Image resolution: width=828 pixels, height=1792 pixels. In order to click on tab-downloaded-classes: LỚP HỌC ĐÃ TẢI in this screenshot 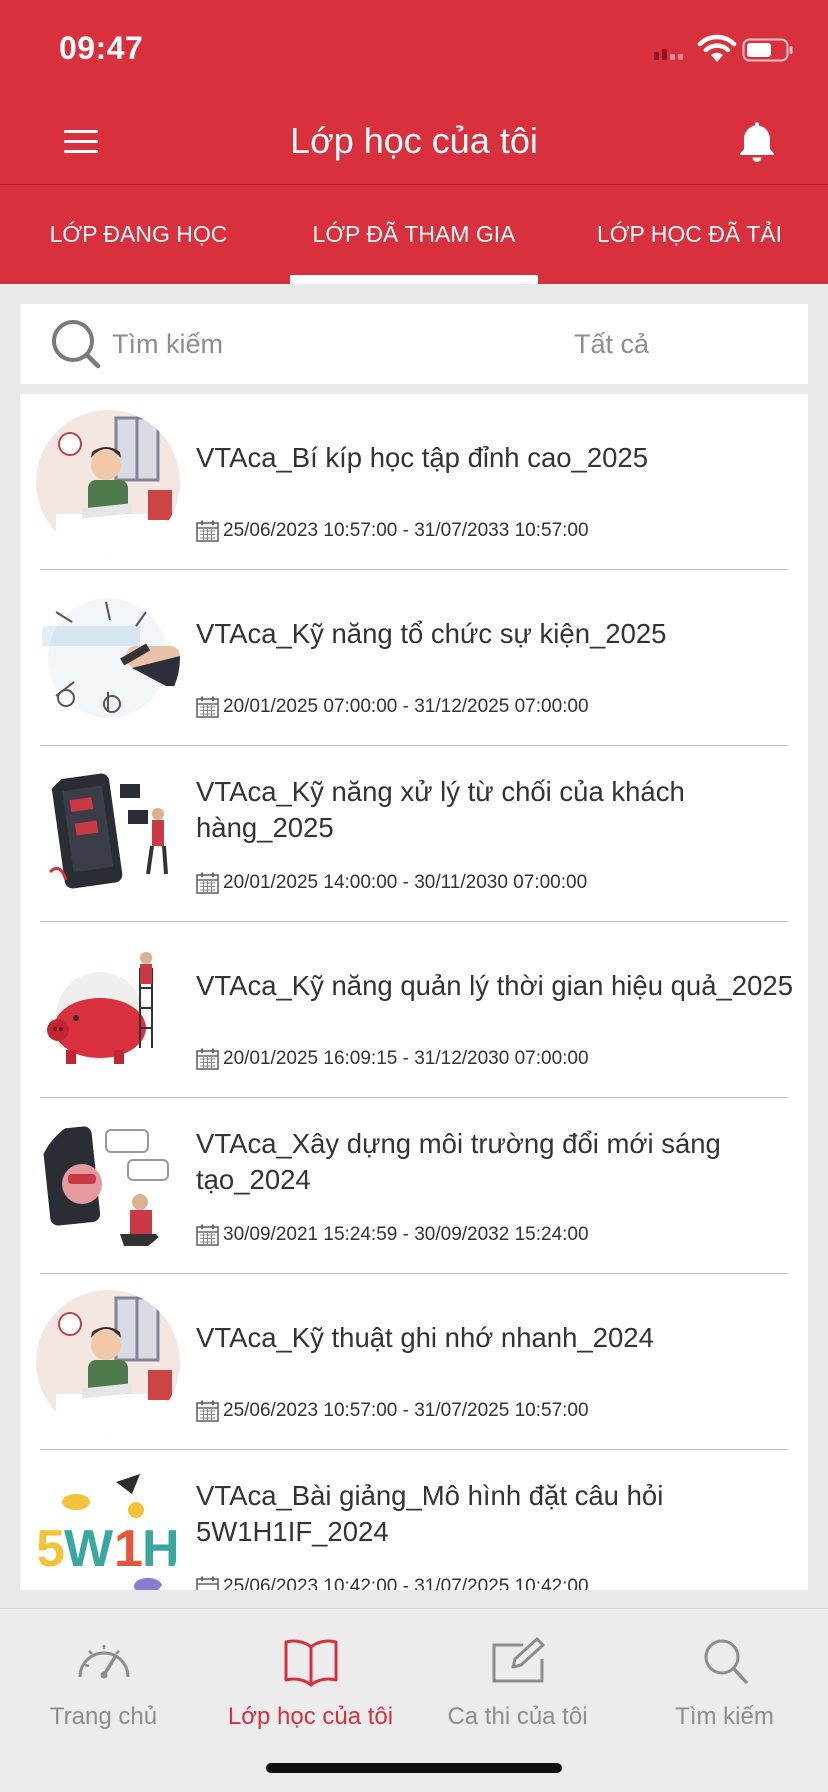, I will do `click(689, 234)`.